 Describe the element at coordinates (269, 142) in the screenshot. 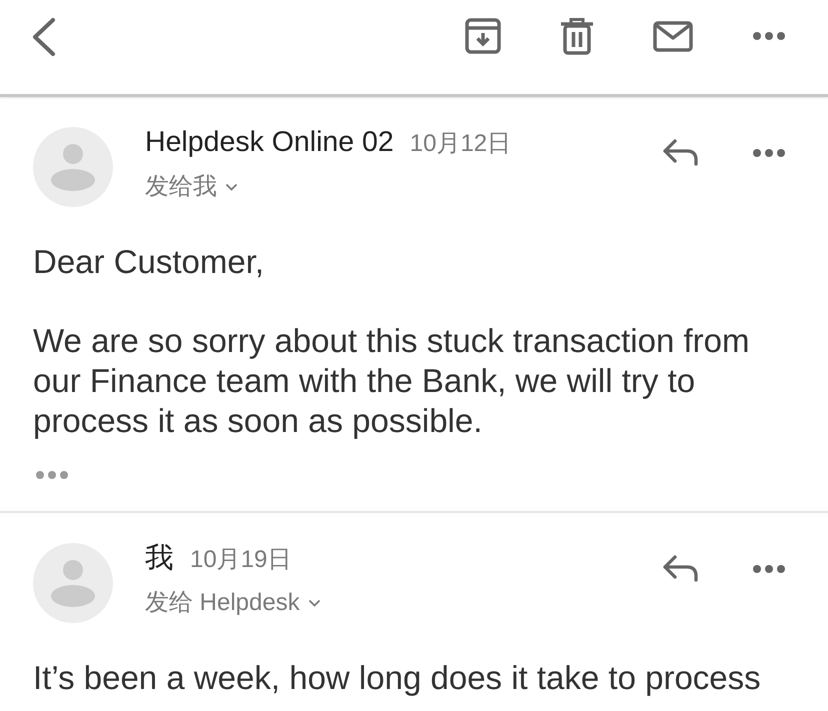

I see `sender-name: Helpdesk Online 02` at that location.